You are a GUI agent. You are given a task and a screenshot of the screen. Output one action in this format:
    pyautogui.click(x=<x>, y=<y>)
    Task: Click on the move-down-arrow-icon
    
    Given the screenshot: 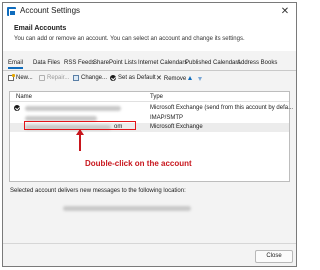 What is the action you would take?
    pyautogui.click(x=200, y=79)
    